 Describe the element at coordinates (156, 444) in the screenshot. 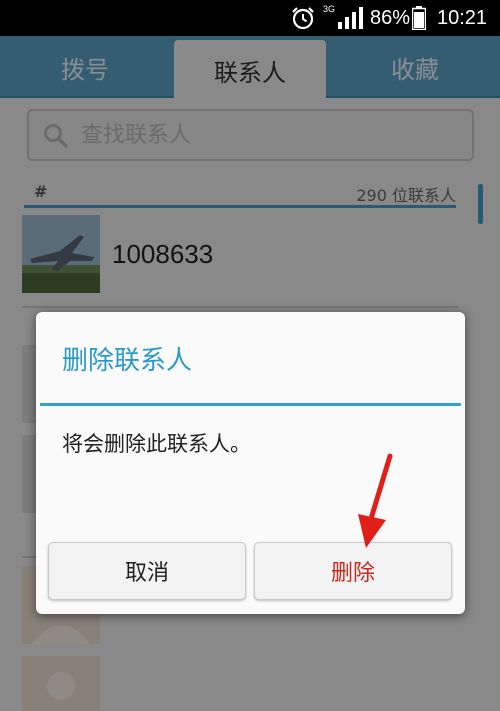

I see `dialog-message: 将会删除此联系人。` at that location.